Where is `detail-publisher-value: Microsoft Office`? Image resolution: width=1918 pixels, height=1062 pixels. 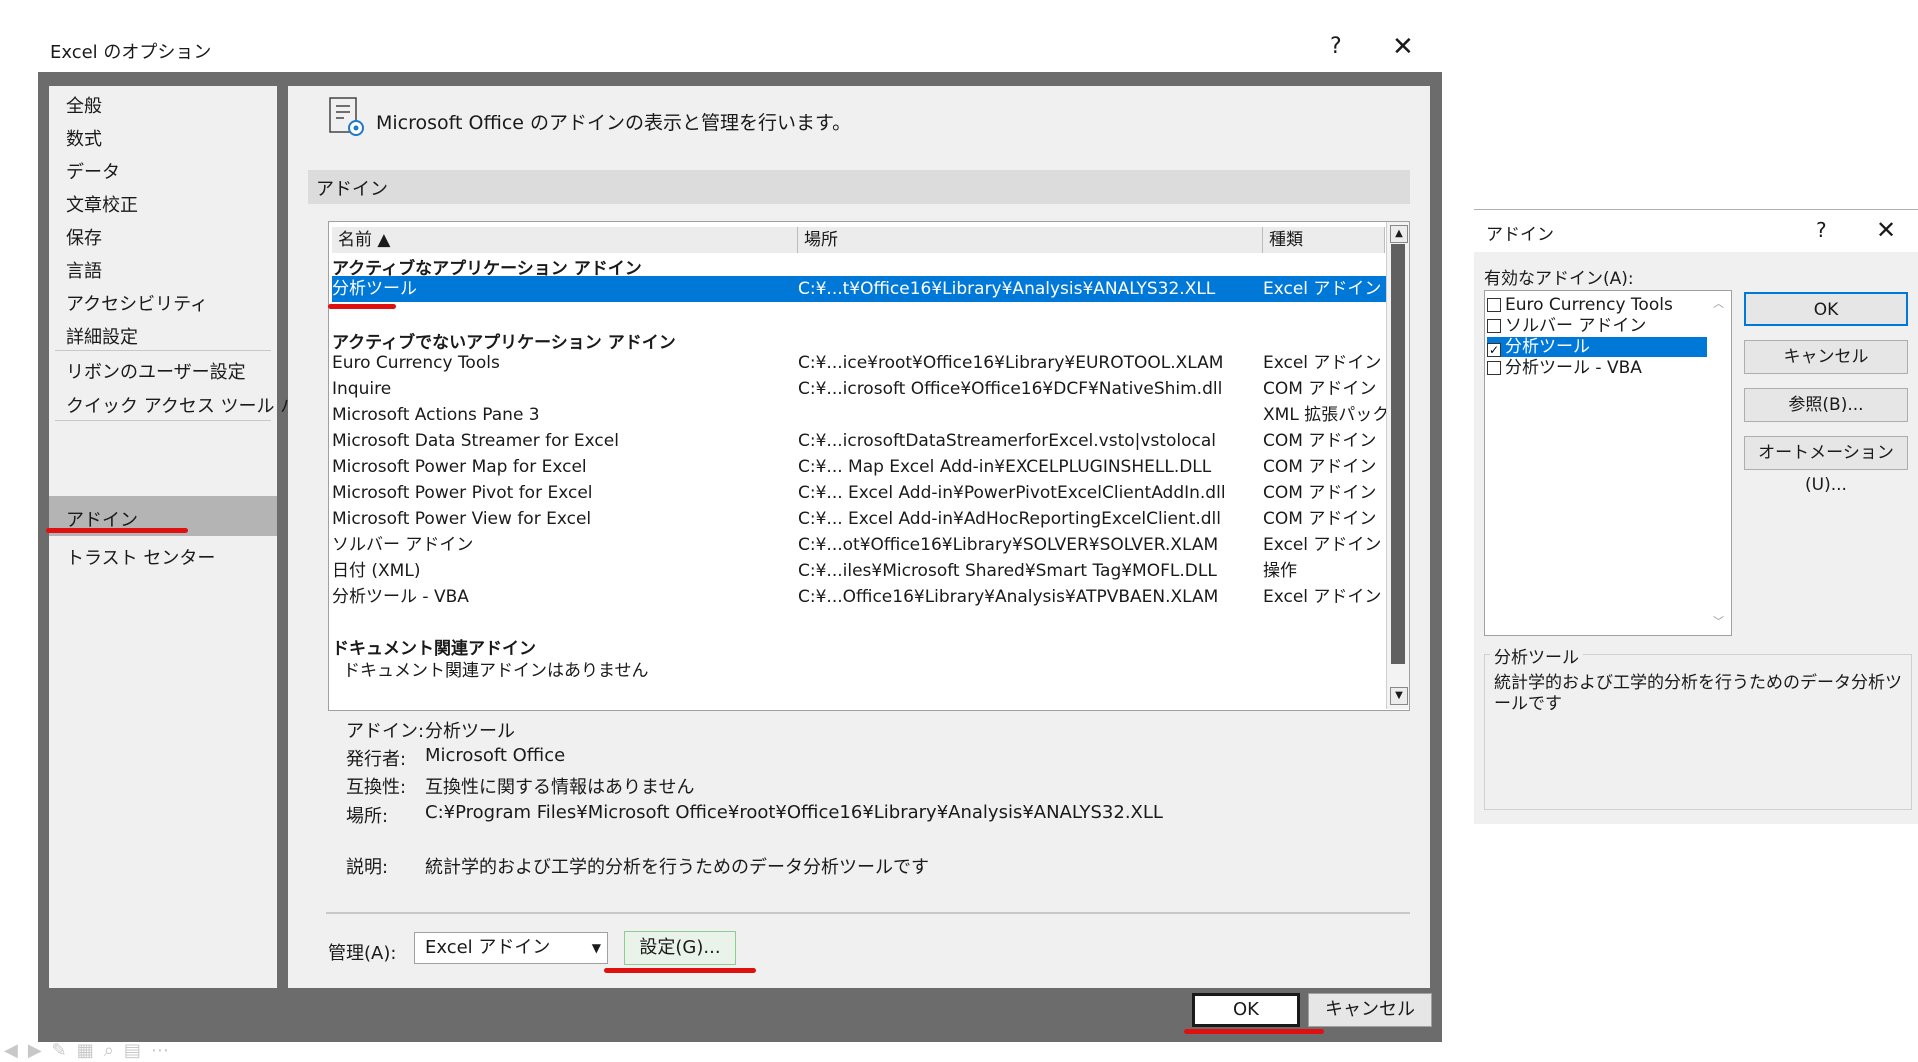
detail-publisher-value: Microsoft Office is located at coordinates (495, 755).